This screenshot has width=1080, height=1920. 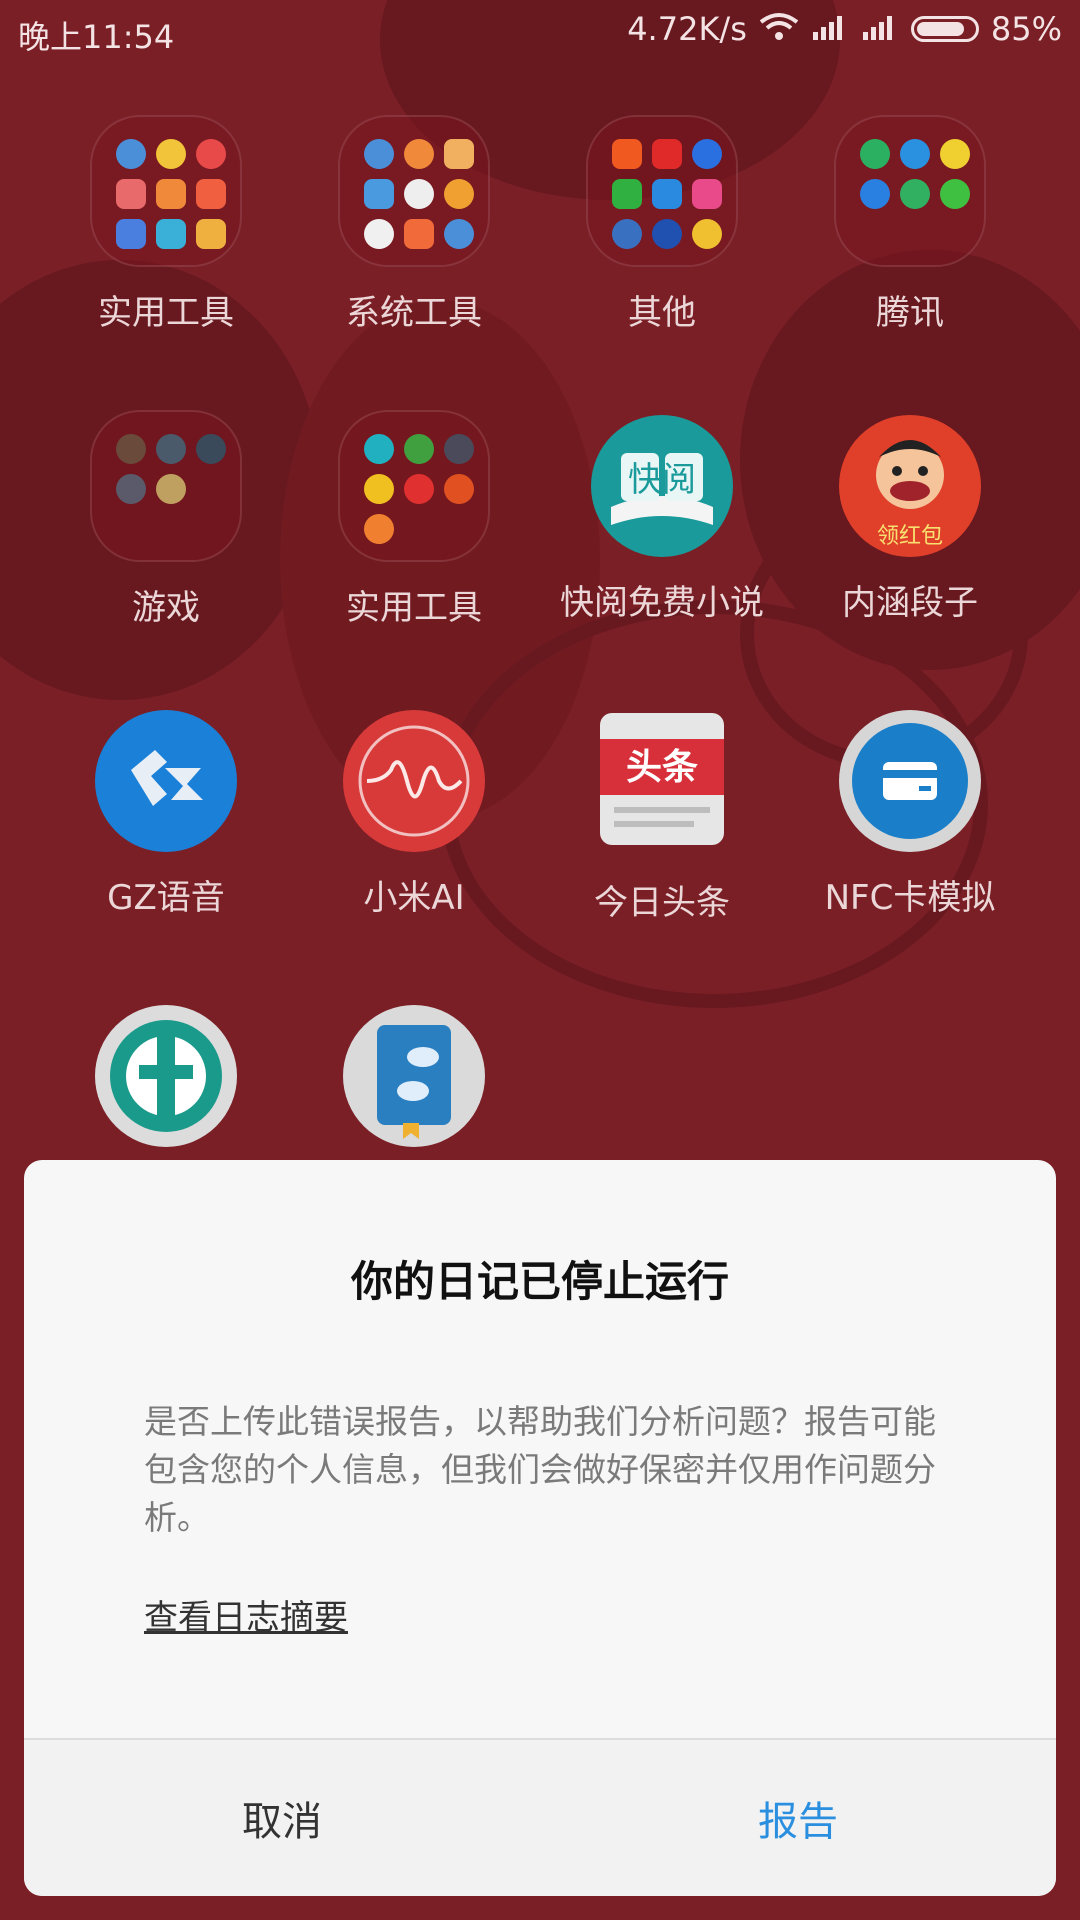 What do you see at coordinates (414, 898) in the screenshot?
I see `app-label: 小米AI` at bounding box center [414, 898].